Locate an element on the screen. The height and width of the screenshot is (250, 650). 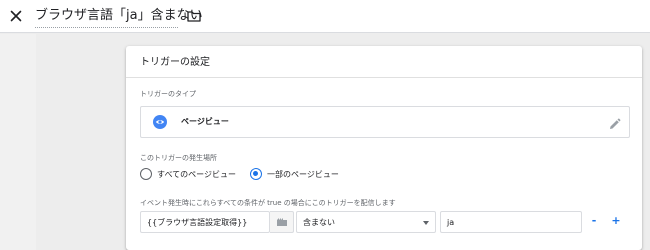
condition-variable-value: {{ブラウザ言語設定取得}} is located at coordinates (197, 222).